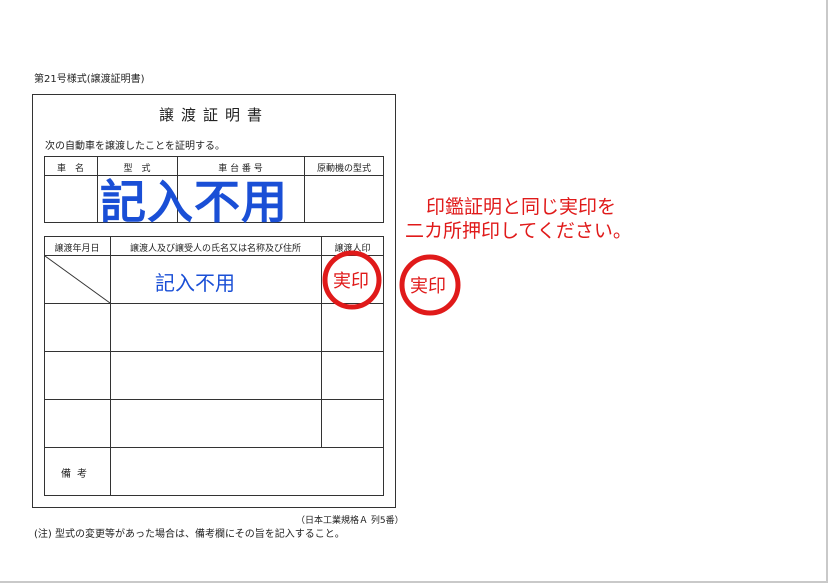  Describe the element at coordinates (77, 474) in the screenshot. I see `remarks-label: 備考` at that location.